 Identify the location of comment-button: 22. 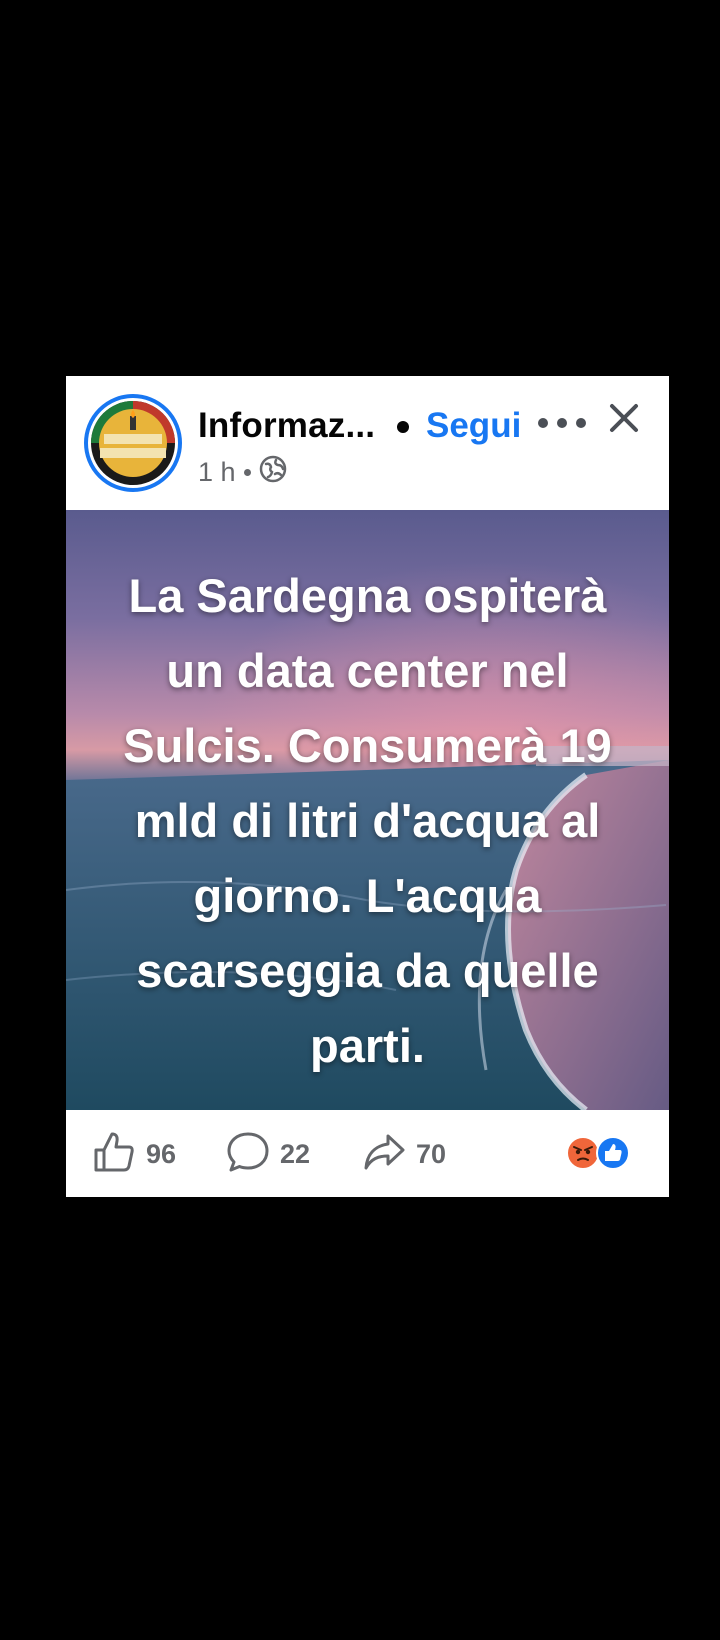
(268, 1154).